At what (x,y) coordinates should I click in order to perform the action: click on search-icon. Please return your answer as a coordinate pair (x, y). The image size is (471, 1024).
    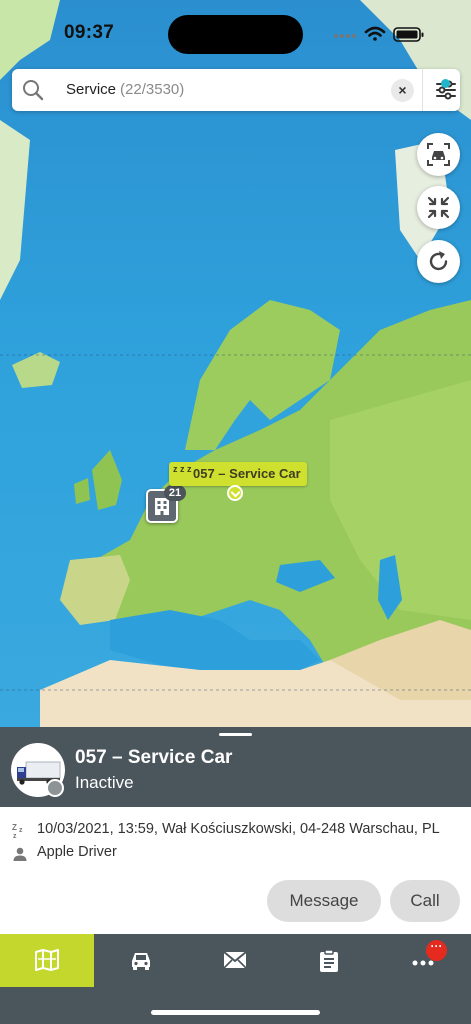
    Looking at the image, I should click on (33, 90).